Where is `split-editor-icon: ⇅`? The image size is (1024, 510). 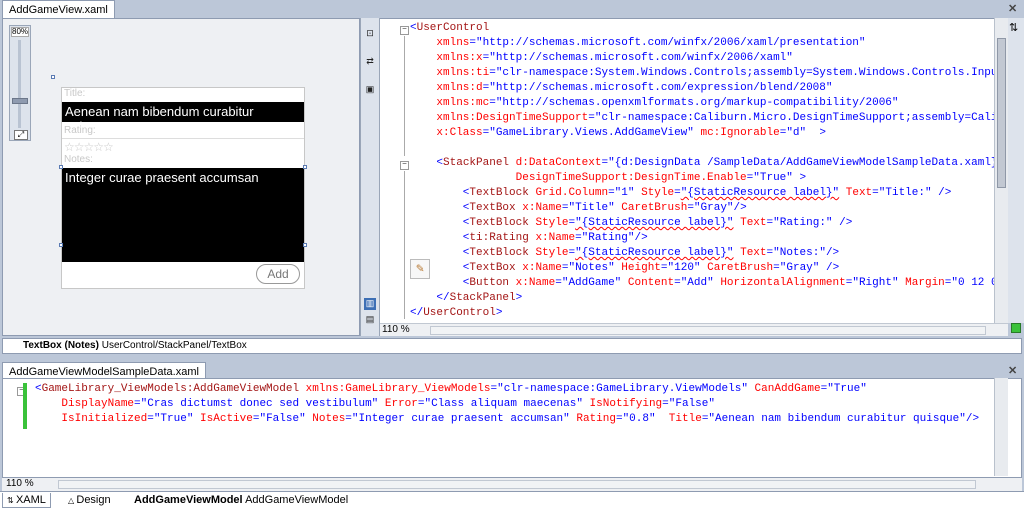
split-editor-icon: ⇅ is located at coordinates (1013, 27).